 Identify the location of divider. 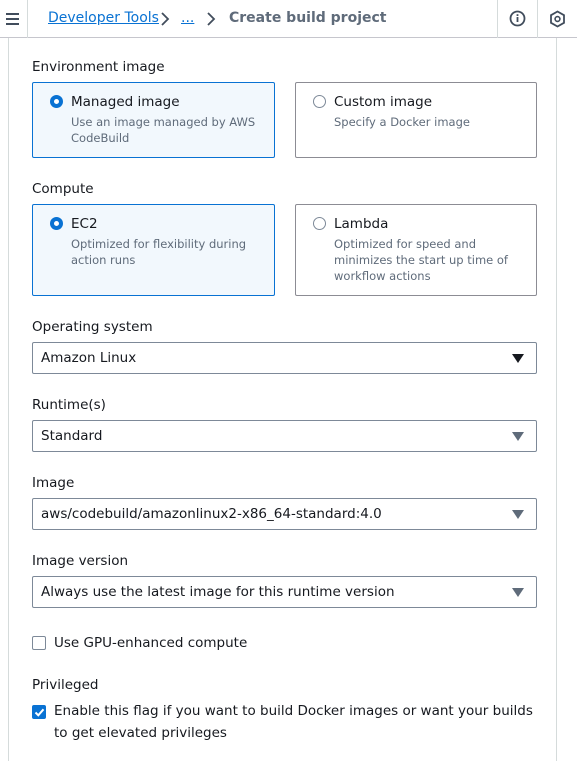
(27, 19).